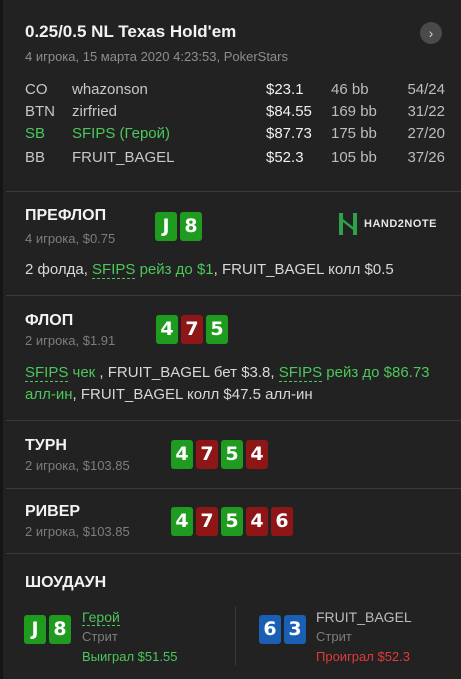 The image size is (461, 679). Describe the element at coordinates (130, 656) in the screenshot. I see `hero-result: Выиграл $51.55` at that location.